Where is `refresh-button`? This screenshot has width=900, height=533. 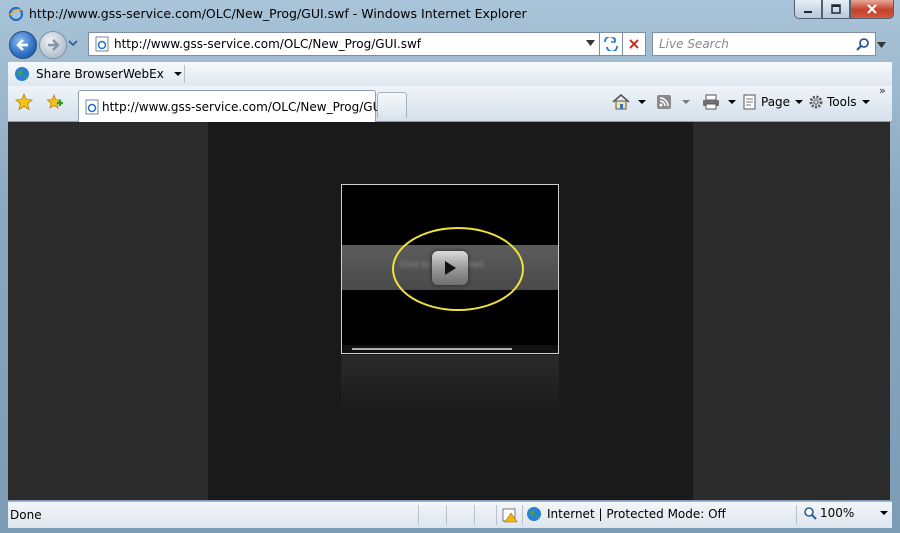
refresh-button is located at coordinates (611, 44).